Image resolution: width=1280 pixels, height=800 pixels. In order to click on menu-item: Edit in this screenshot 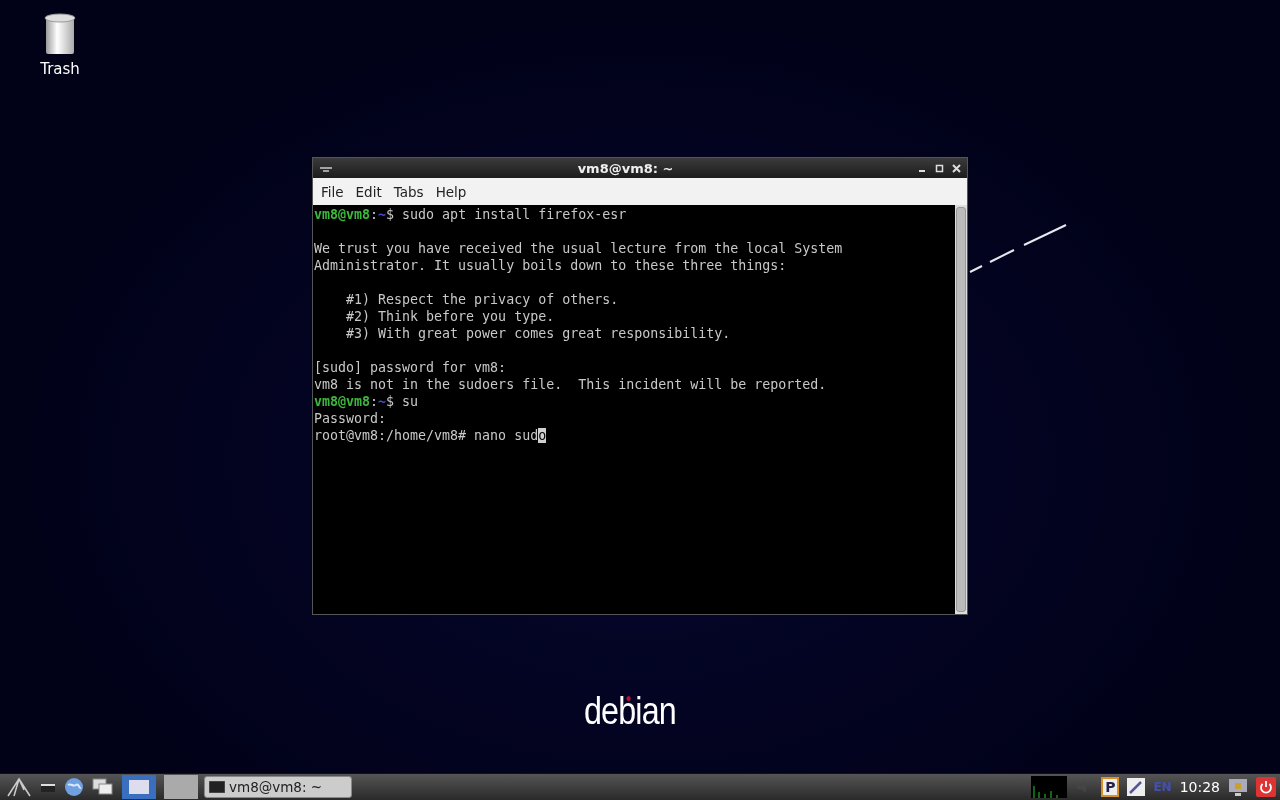, I will do `click(368, 191)`.